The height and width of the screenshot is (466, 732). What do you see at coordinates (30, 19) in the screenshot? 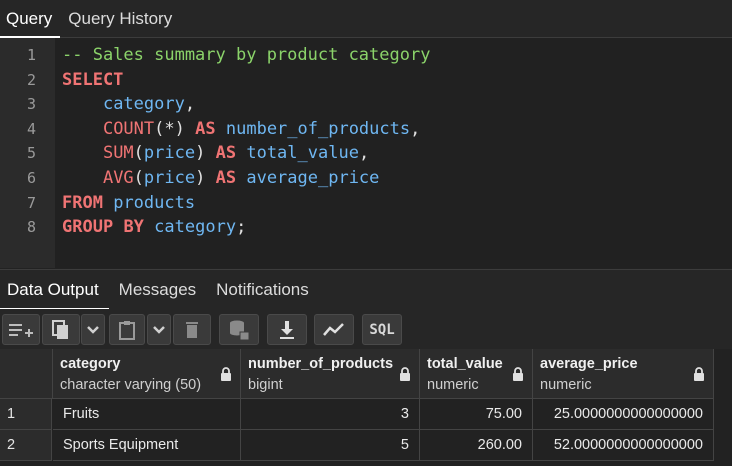
I see `tab-query: Query` at bounding box center [30, 19].